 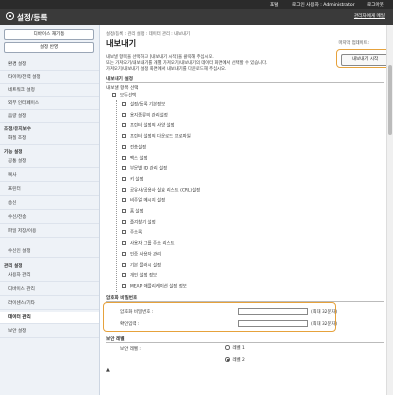 What do you see at coordinates (146, 265) in the screenshot?
I see `item-flush-label: 기본 플러시 설정` at bounding box center [146, 265].